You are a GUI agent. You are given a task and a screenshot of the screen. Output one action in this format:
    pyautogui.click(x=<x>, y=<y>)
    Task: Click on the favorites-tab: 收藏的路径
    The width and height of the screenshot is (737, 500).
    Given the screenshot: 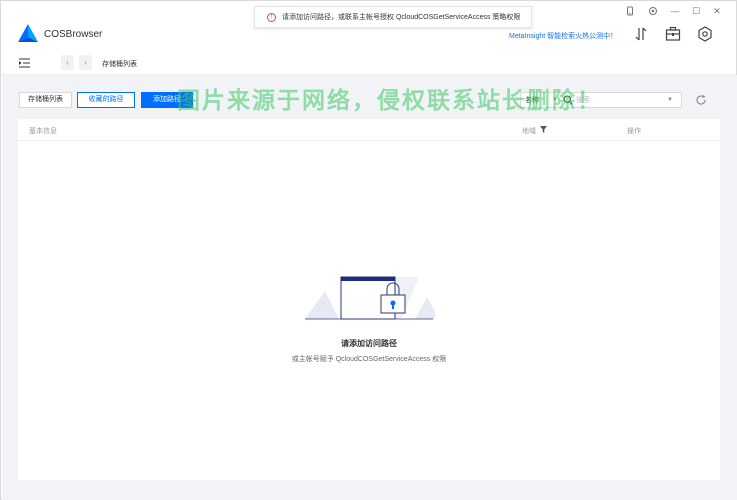 What is the action you would take?
    pyautogui.click(x=106, y=100)
    